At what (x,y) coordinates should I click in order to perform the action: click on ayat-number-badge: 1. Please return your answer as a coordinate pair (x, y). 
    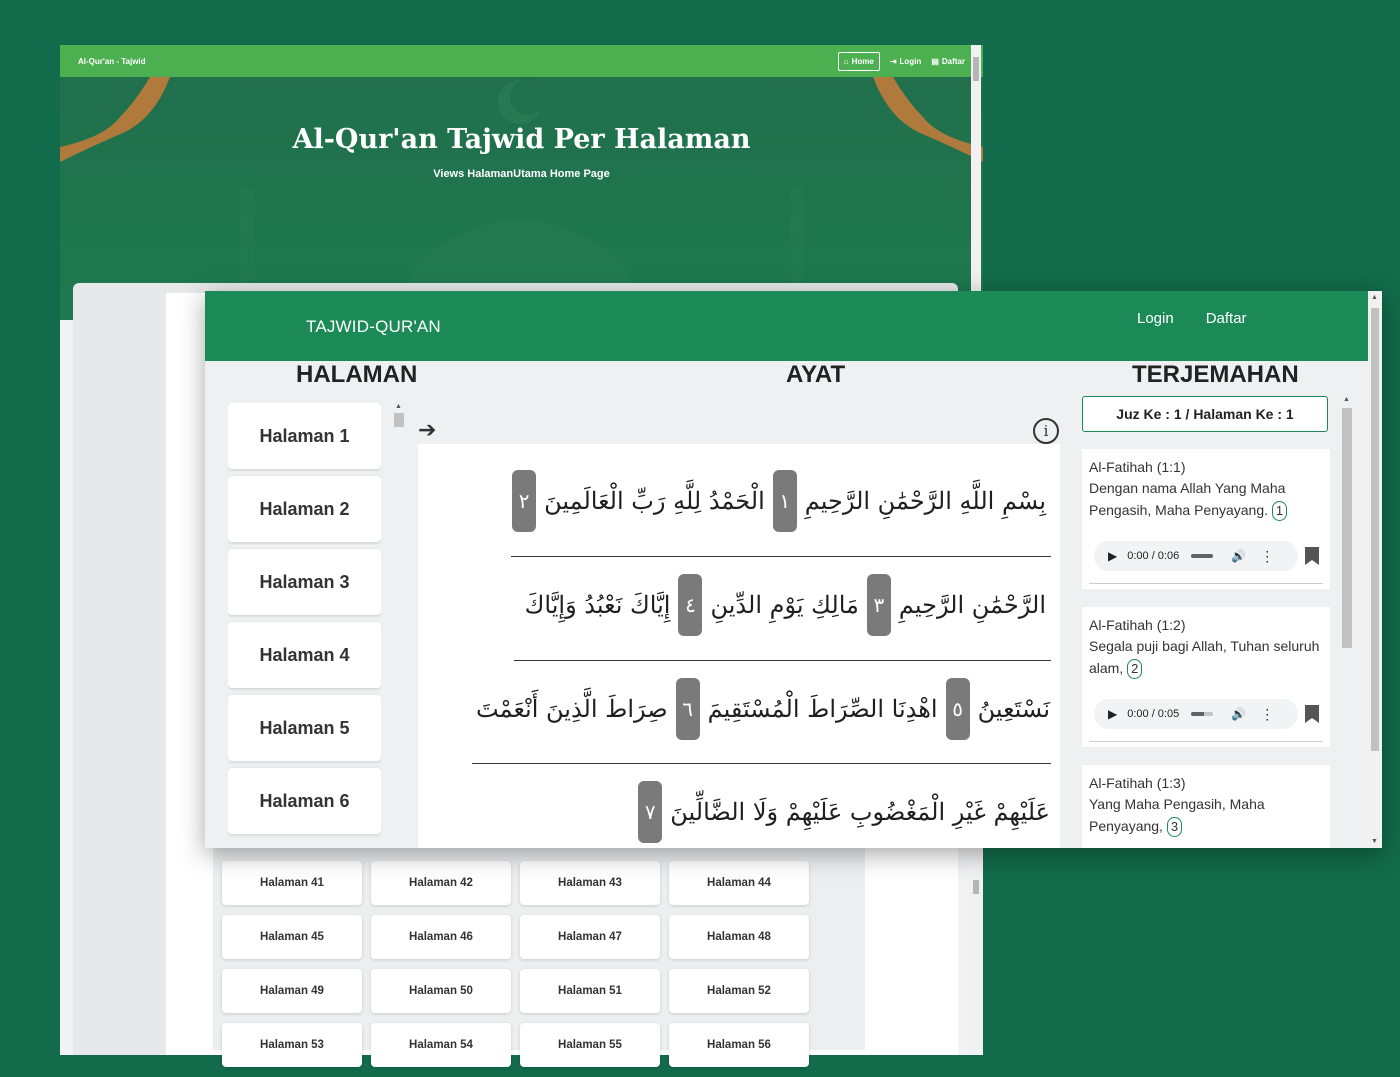
    Looking at the image, I should click on (1279, 511).